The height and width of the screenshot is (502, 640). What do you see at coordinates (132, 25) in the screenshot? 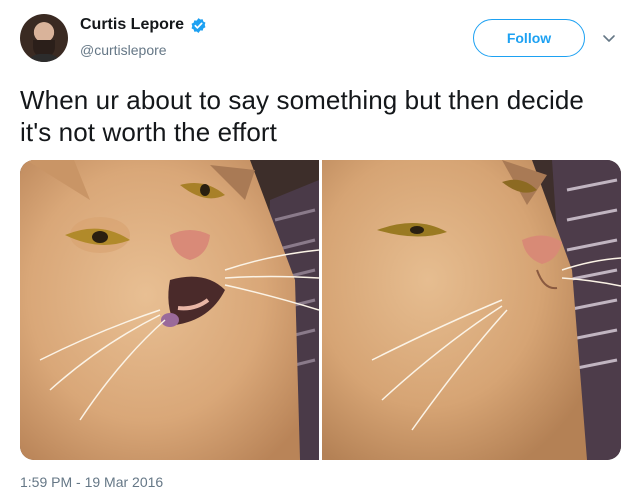
I see `author-display-name: Curtis Lepore` at bounding box center [132, 25].